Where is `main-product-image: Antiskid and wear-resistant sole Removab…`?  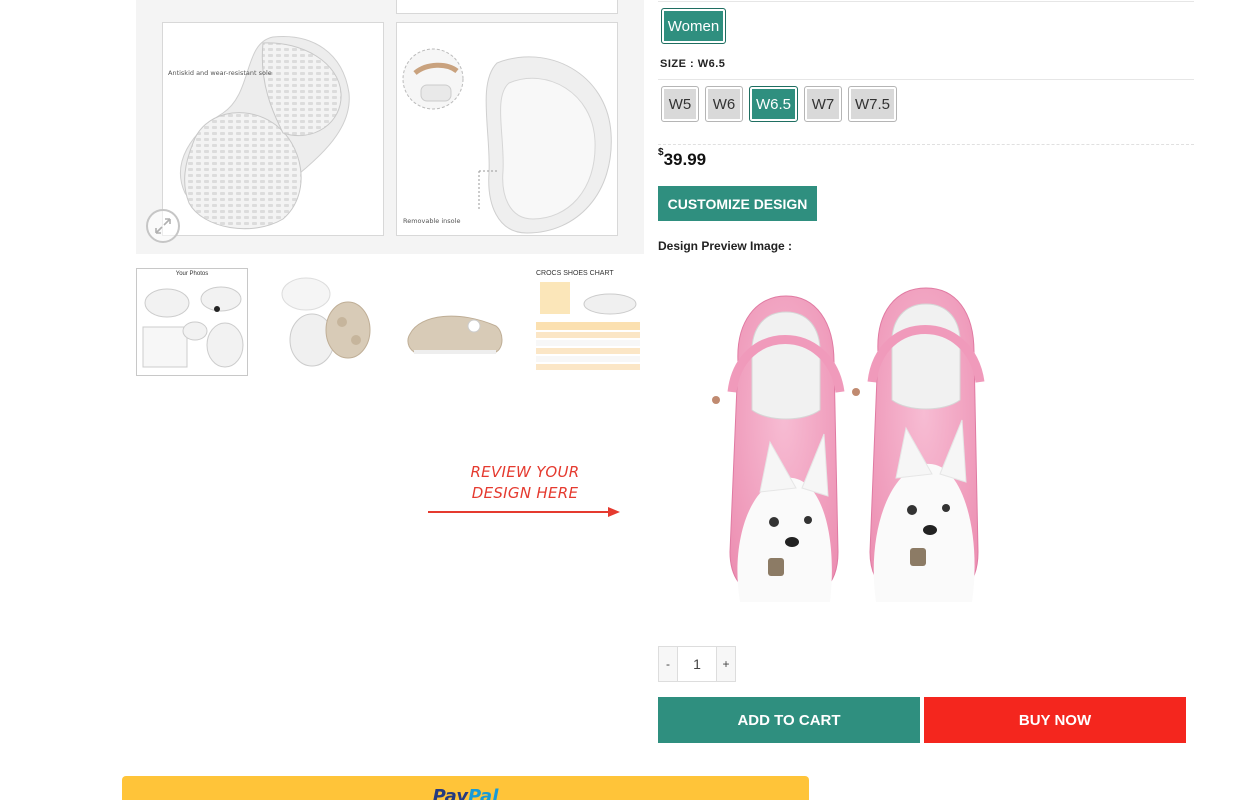 main-product-image: Antiskid and wear-resistant sole Removab… is located at coordinates (390, 127).